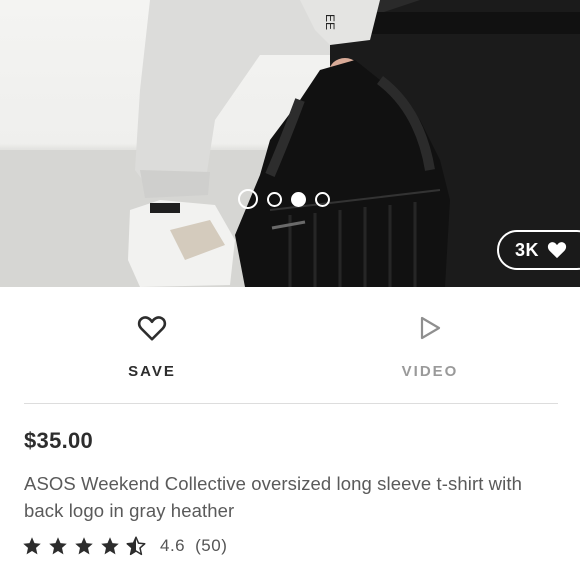 This screenshot has height=580, width=580. I want to click on rating-stars, so click(84, 546).